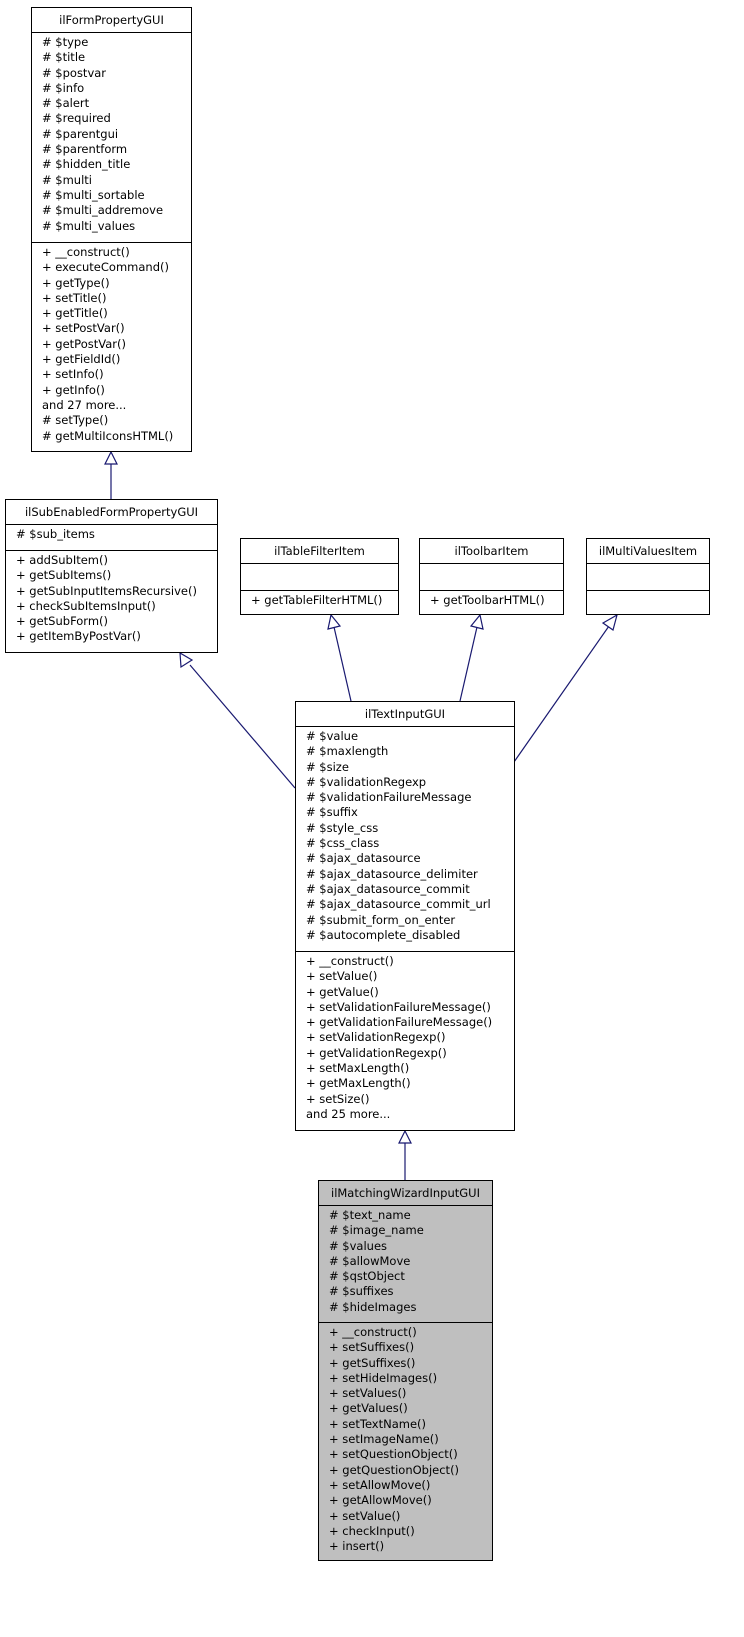 The height and width of the screenshot is (1637, 744). Describe the element at coordinates (378, 1423) in the screenshot. I see `method-item: + setTextName()` at that location.